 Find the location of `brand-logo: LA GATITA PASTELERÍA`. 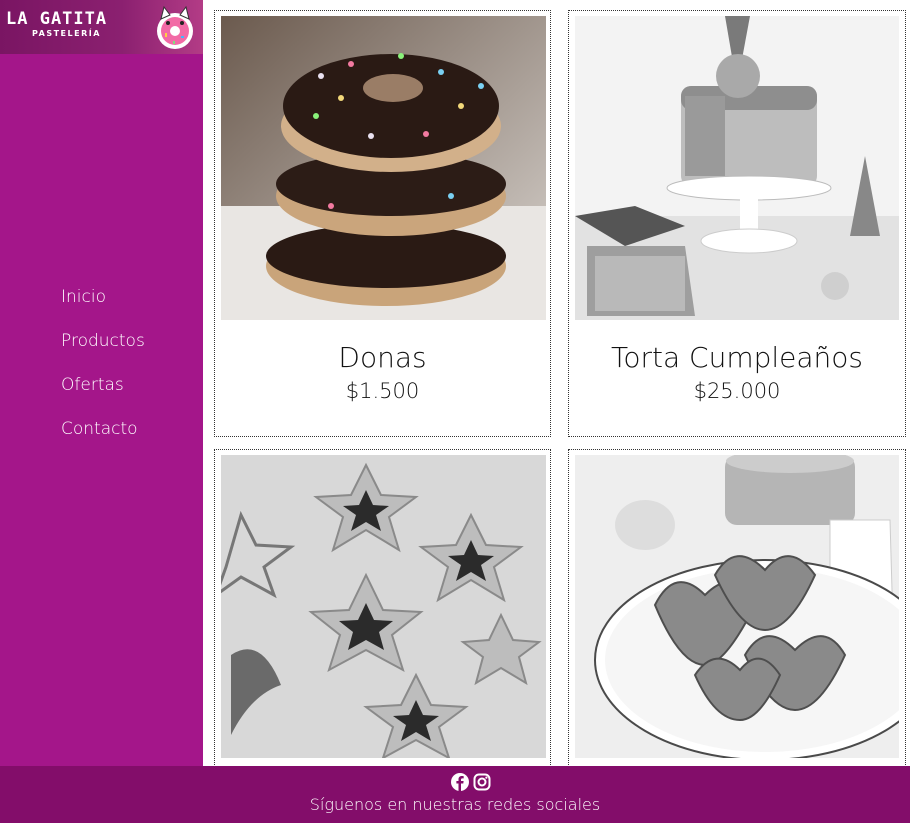

brand-logo: LA GATITA PASTELERÍA is located at coordinates (101, 27).